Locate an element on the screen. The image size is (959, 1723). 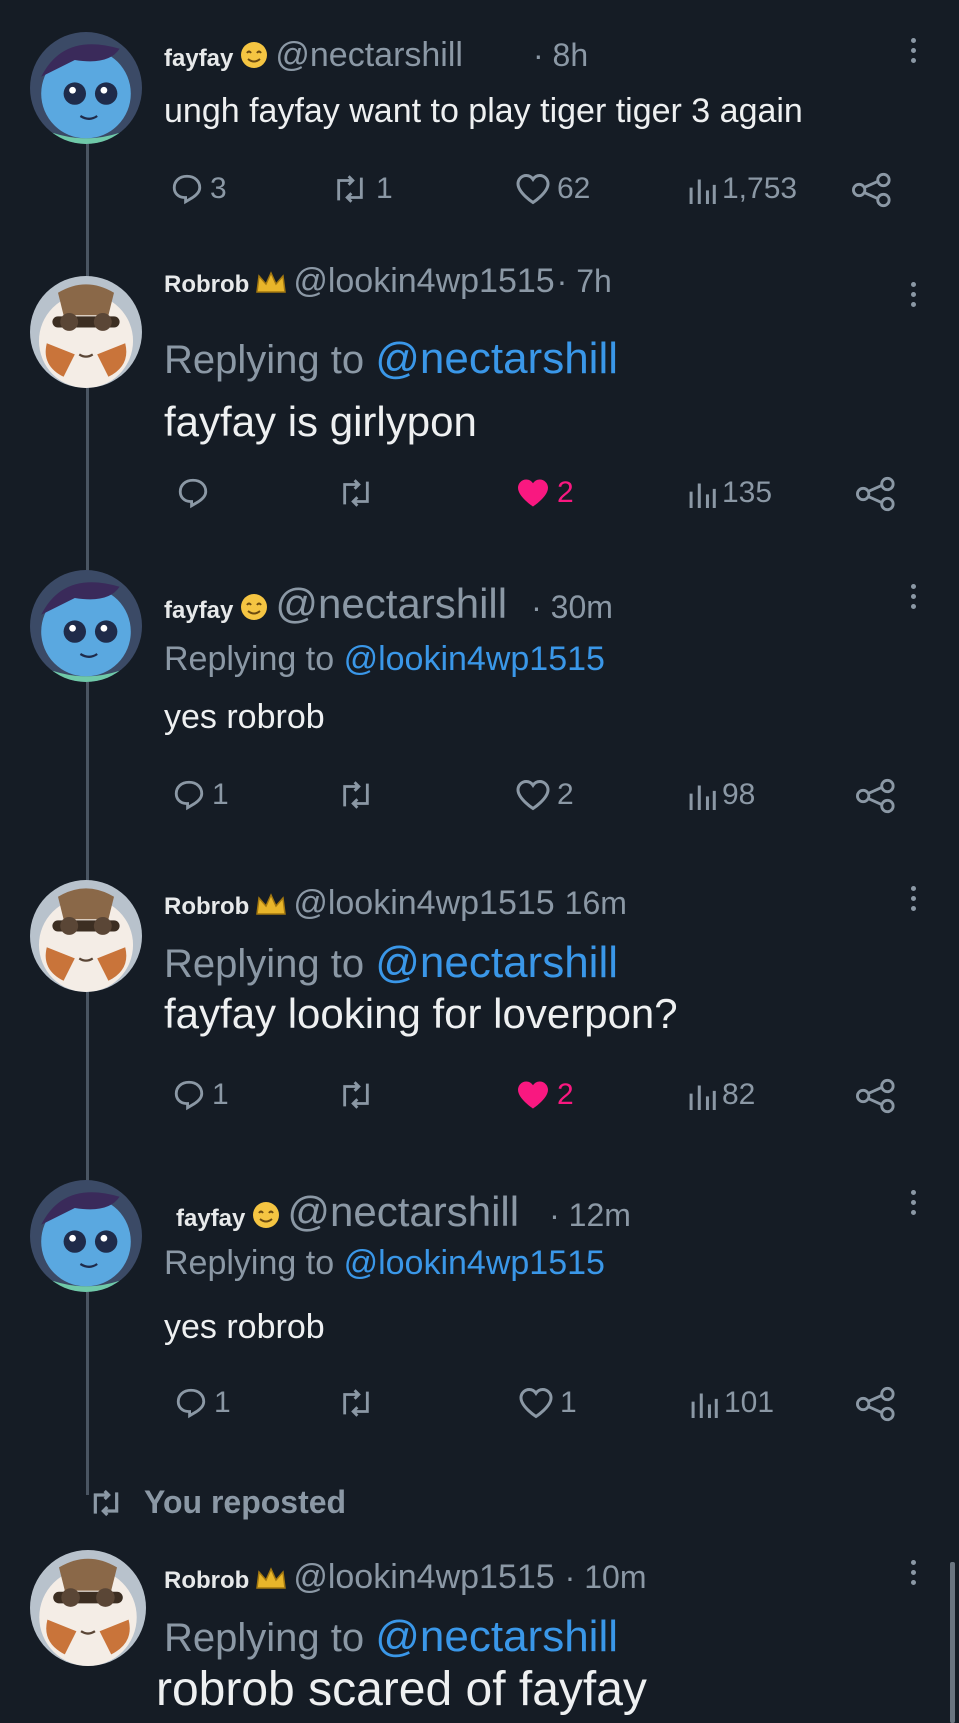
tweet-actions: 1 2 98 is located at coordinates (479, 798).